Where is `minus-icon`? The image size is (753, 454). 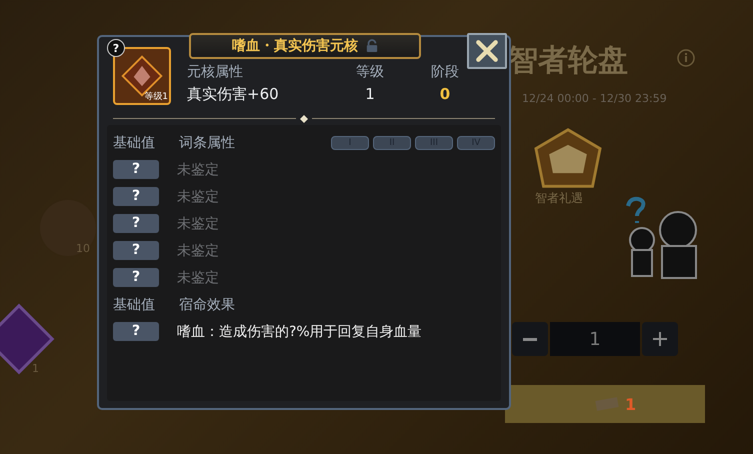
minus-icon is located at coordinates (530, 339).